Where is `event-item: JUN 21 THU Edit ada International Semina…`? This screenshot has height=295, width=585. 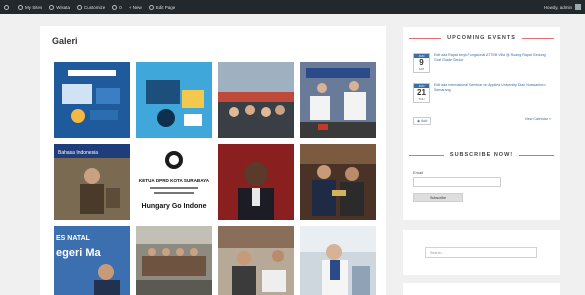 event-item: JUN 21 THU Edit ada International Semina… is located at coordinates (482, 94).